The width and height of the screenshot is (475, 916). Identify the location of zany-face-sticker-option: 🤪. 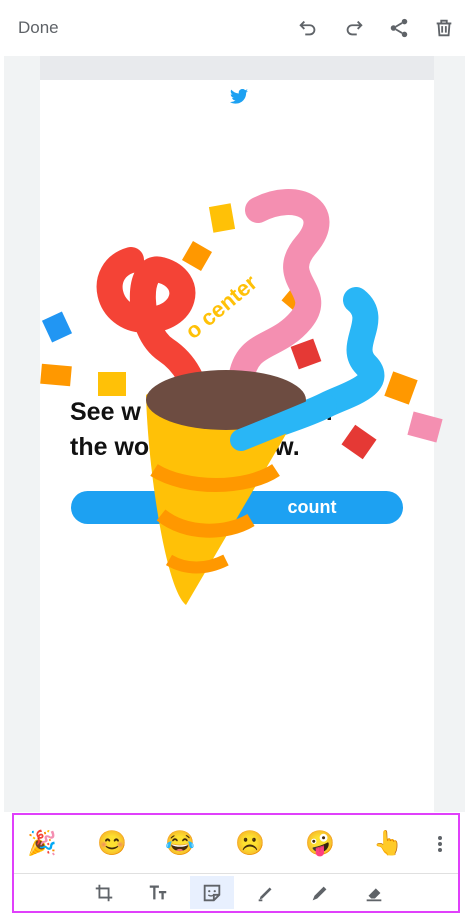
(320, 844).